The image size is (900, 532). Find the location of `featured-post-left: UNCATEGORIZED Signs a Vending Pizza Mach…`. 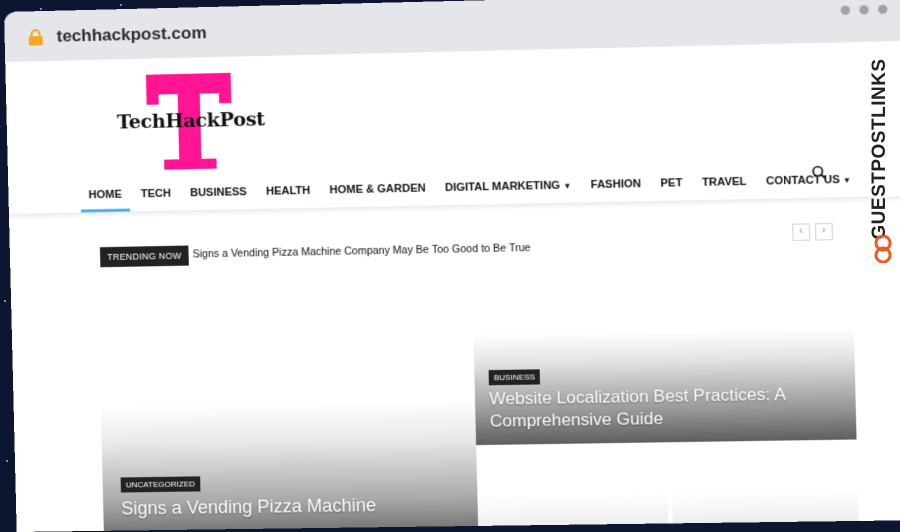

featured-post-left: UNCATEGORIZED Signs a Vending Pizza Mach… is located at coordinates (289, 465).